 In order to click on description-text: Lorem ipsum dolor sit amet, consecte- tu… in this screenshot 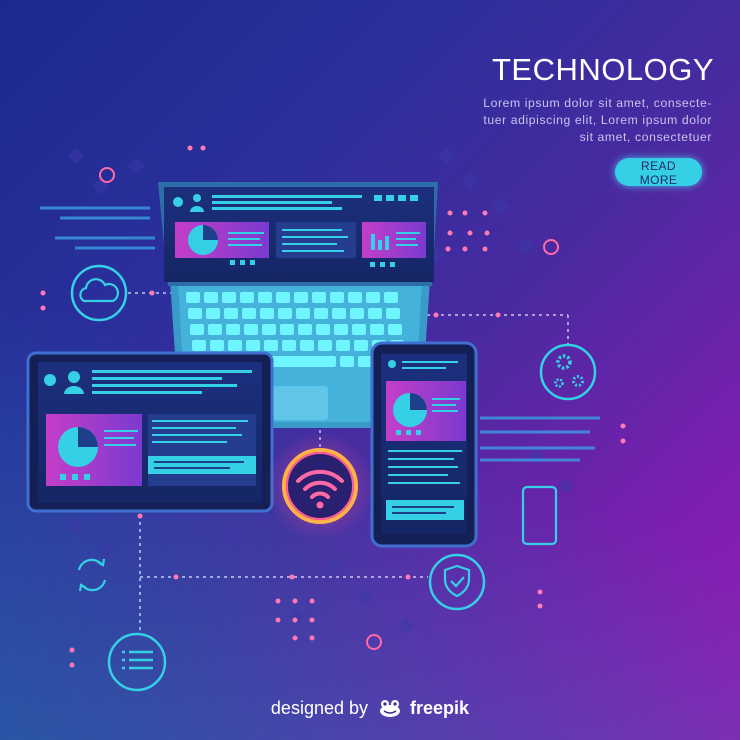, I will do `click(576, 120)`.